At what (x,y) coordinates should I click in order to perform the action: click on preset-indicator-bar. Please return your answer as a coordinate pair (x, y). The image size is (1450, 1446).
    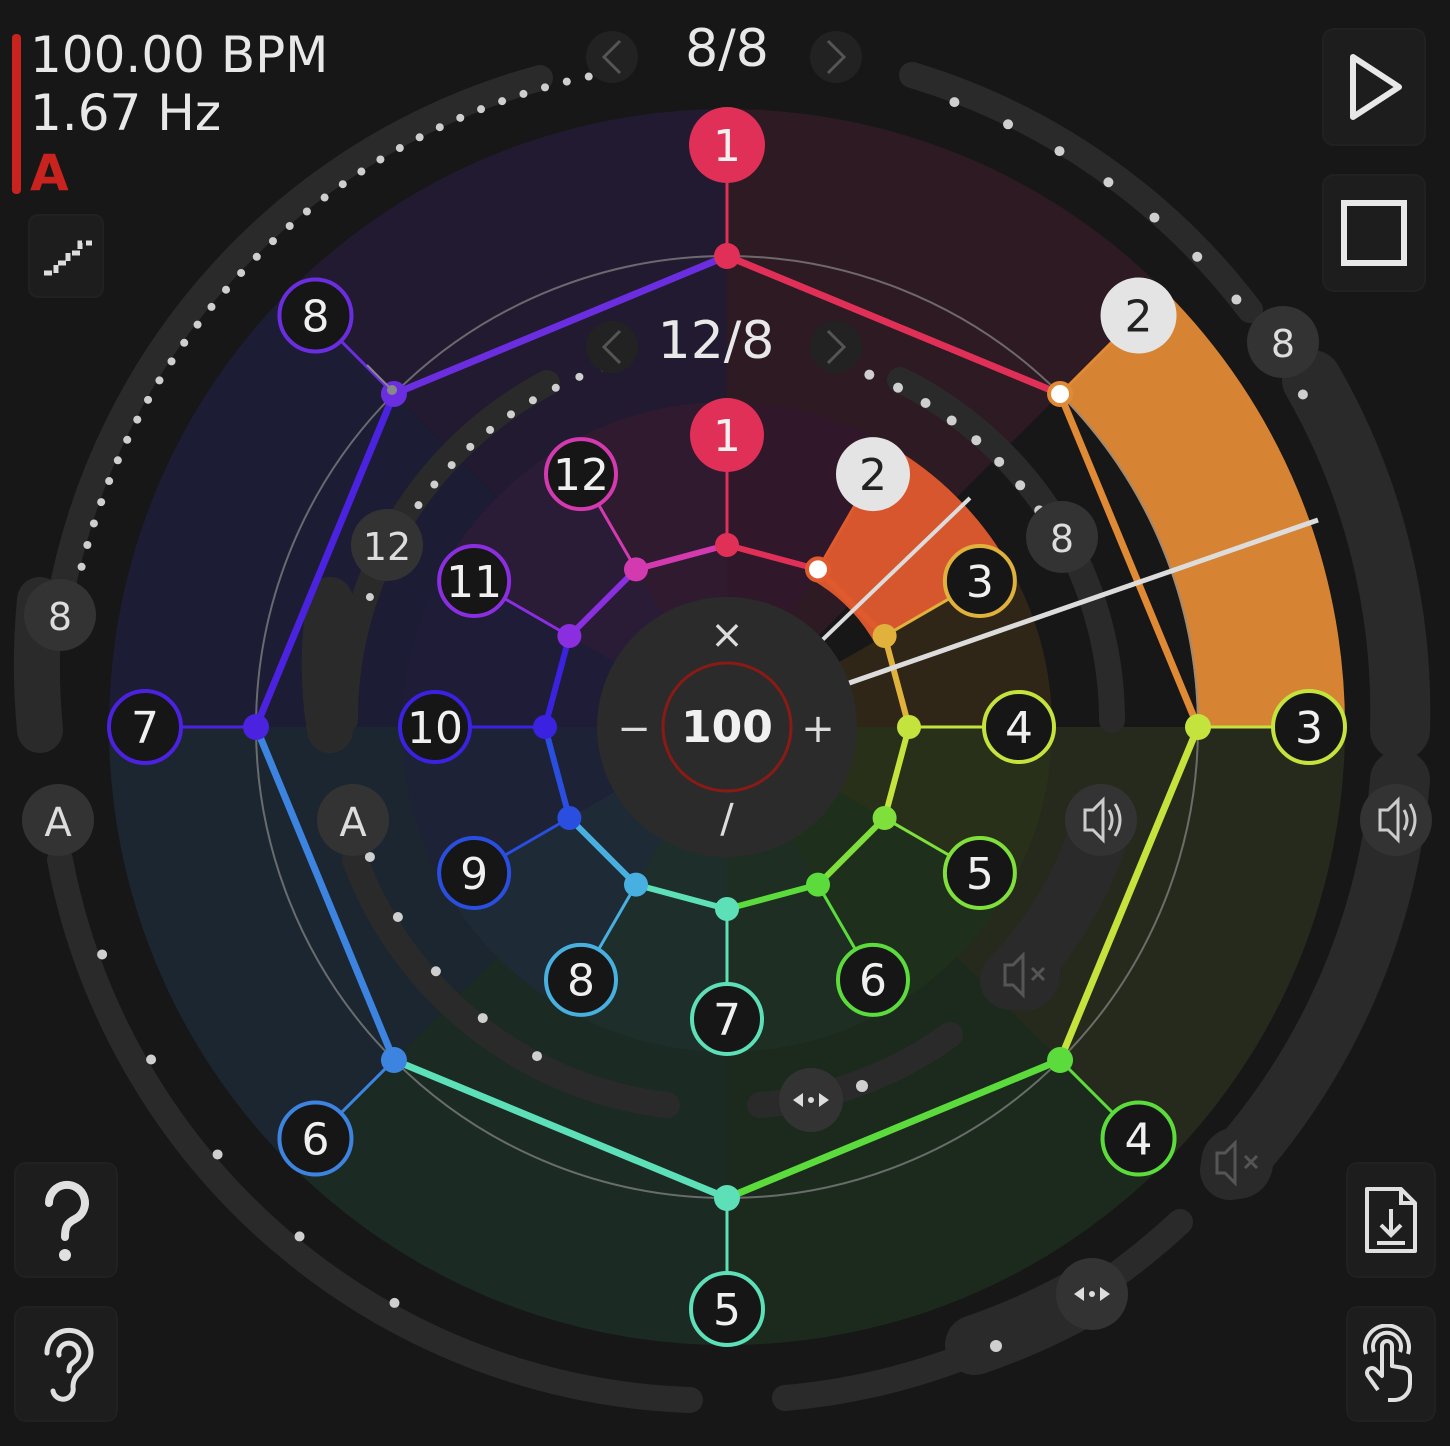
    Looking at the image, I should click on (16, 114).